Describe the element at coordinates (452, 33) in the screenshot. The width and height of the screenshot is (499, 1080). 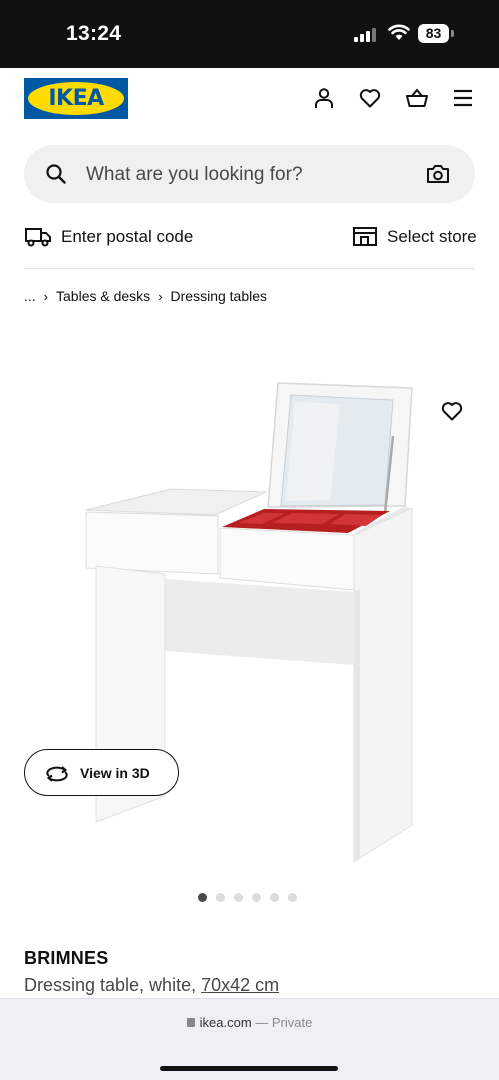
I see `battery-tip` at that location.